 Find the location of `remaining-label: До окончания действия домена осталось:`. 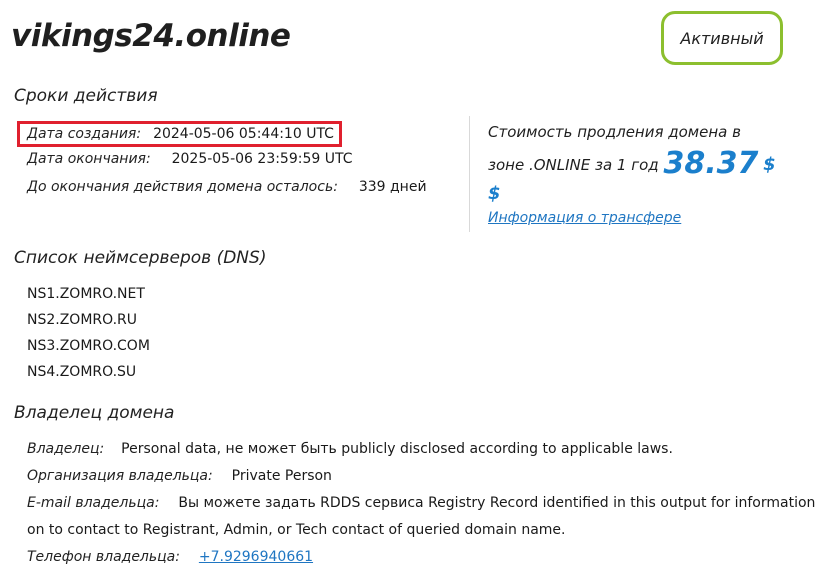

remaining-label: До окончания действия домена осталось: is located at coordinates (182, 187).